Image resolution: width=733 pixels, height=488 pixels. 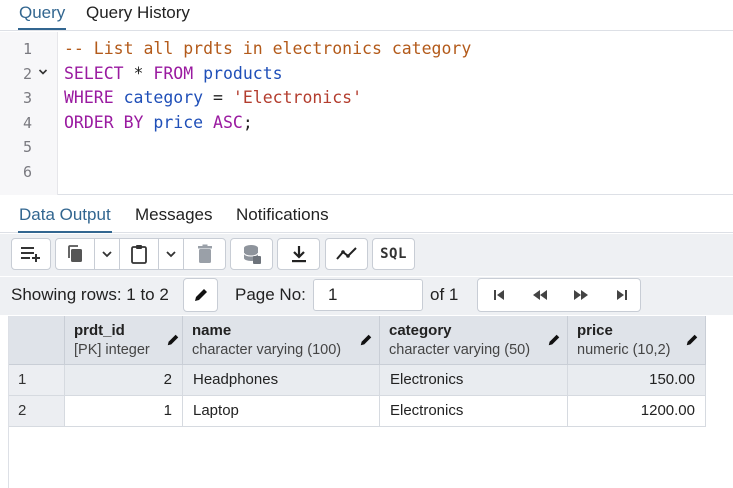 I want to click on cell-price: 1200.00, so click(x=637, y=411).